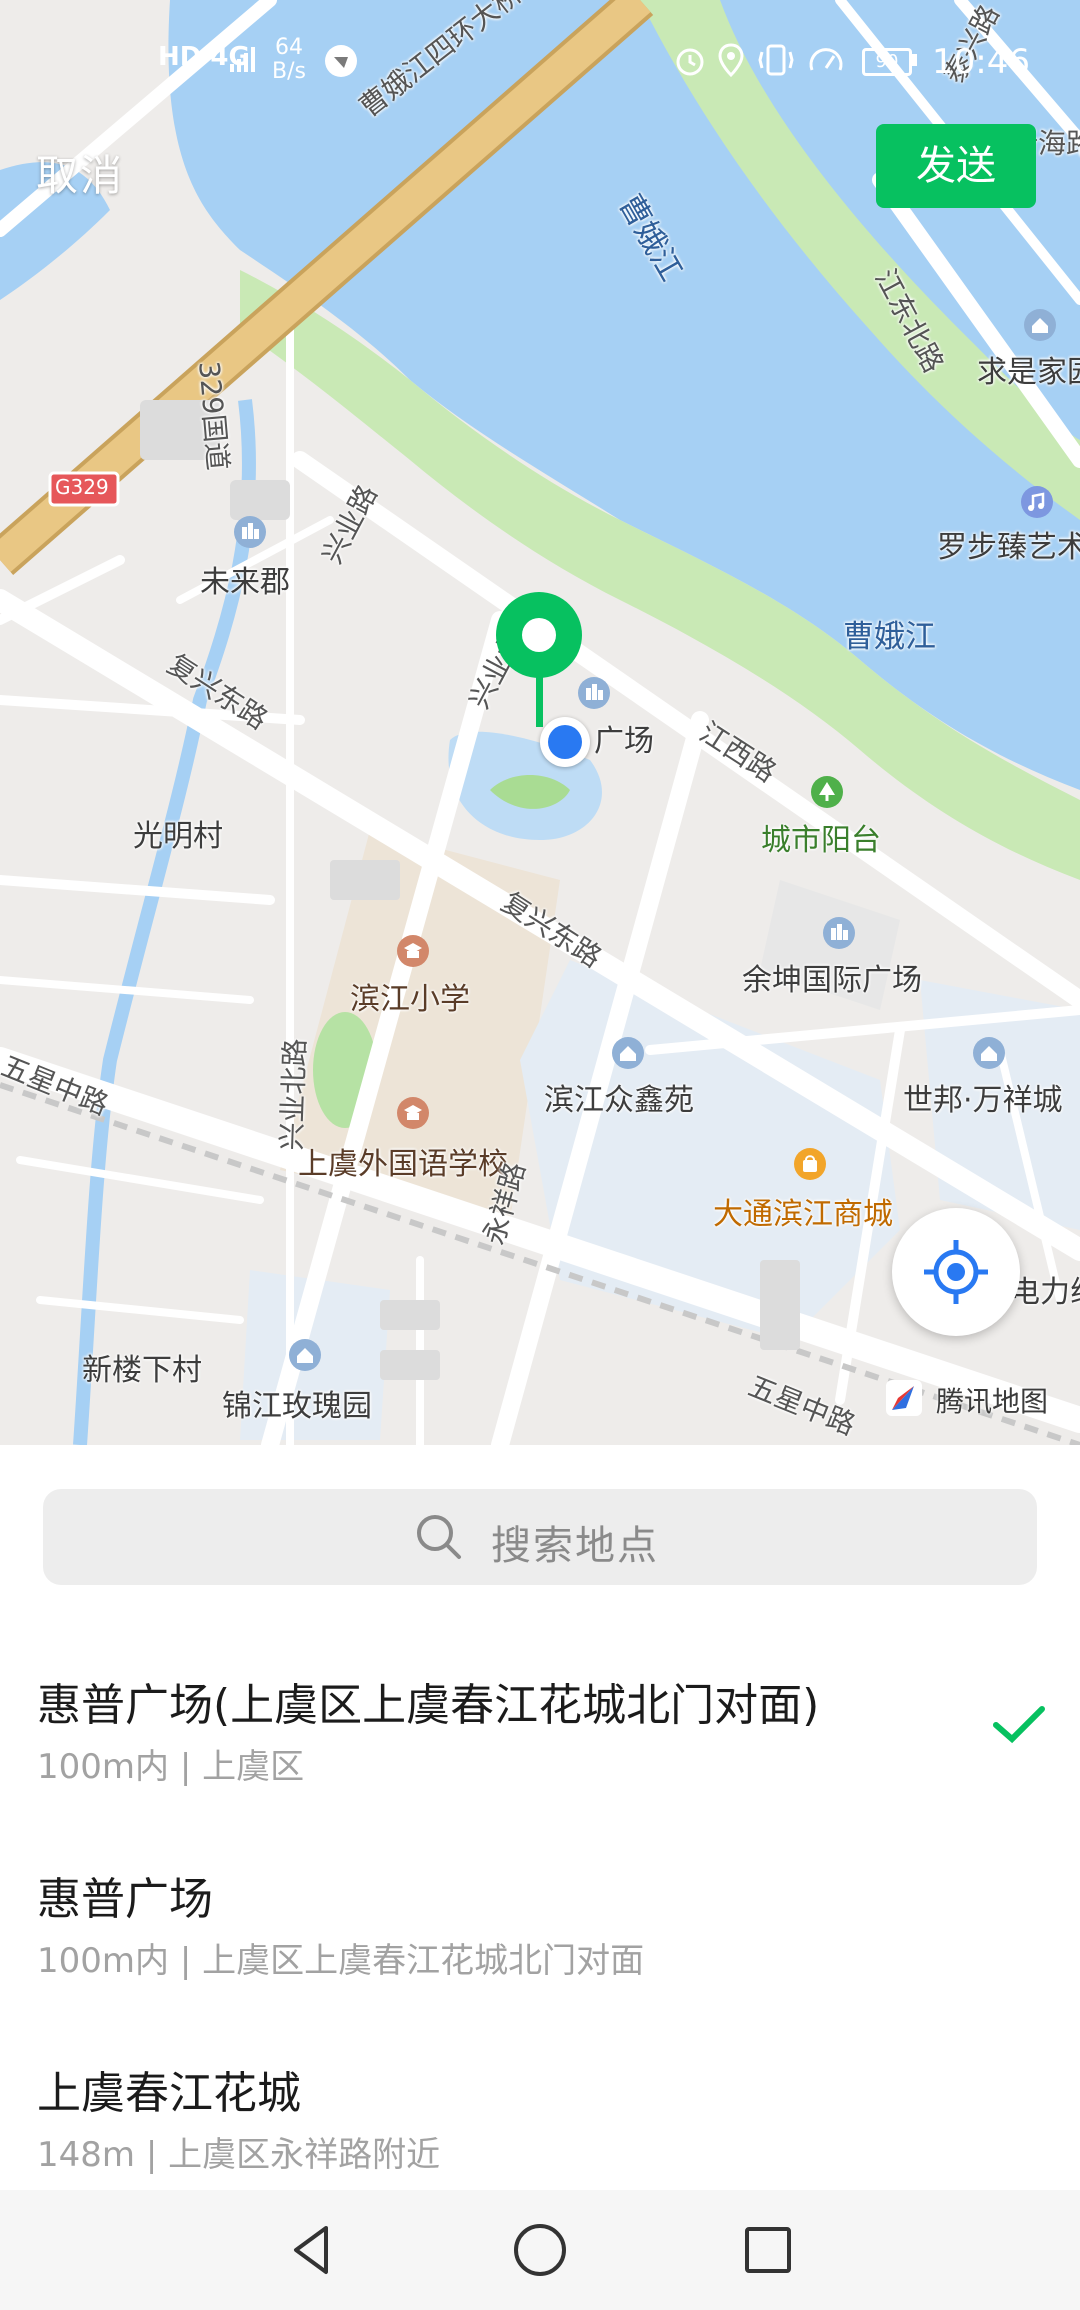 The image size is (1080, 2310). I want to click on yukun-label: 余坤国际广场, so click(832, 980).